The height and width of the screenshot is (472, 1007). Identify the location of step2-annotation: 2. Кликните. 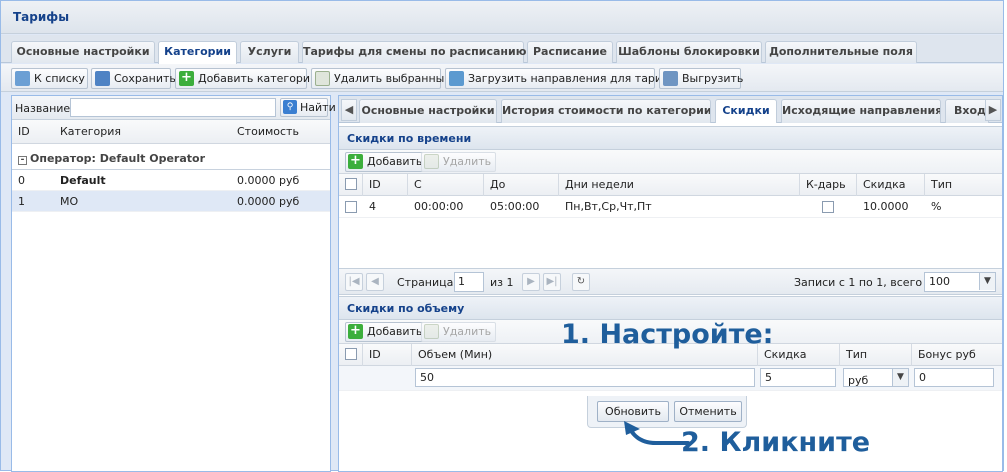
(776, 442).